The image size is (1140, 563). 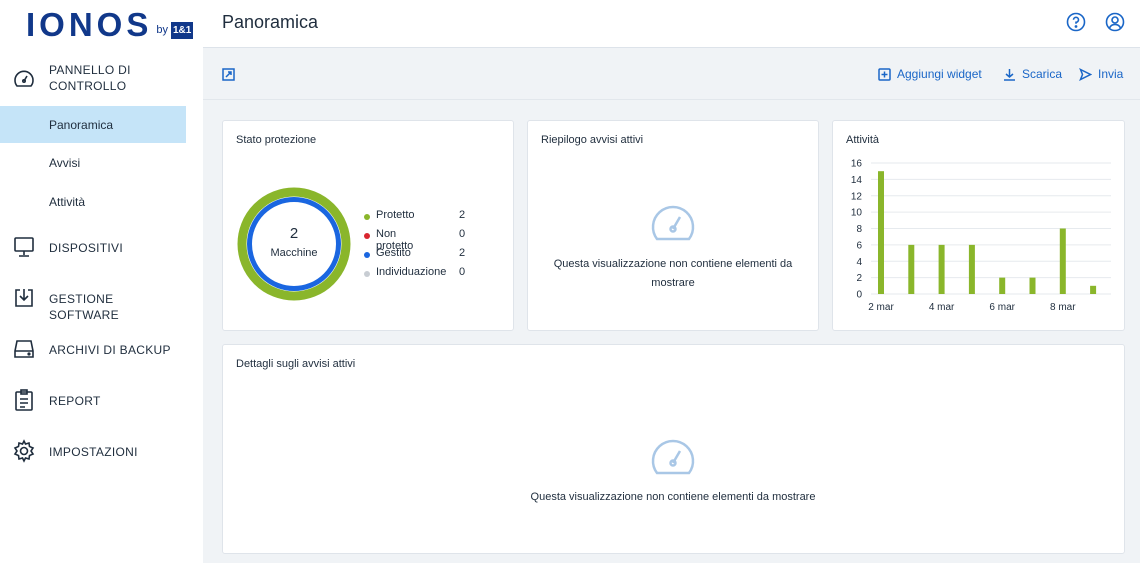 I want to click on y-tick-label: 10, so click(x=857, y=213).